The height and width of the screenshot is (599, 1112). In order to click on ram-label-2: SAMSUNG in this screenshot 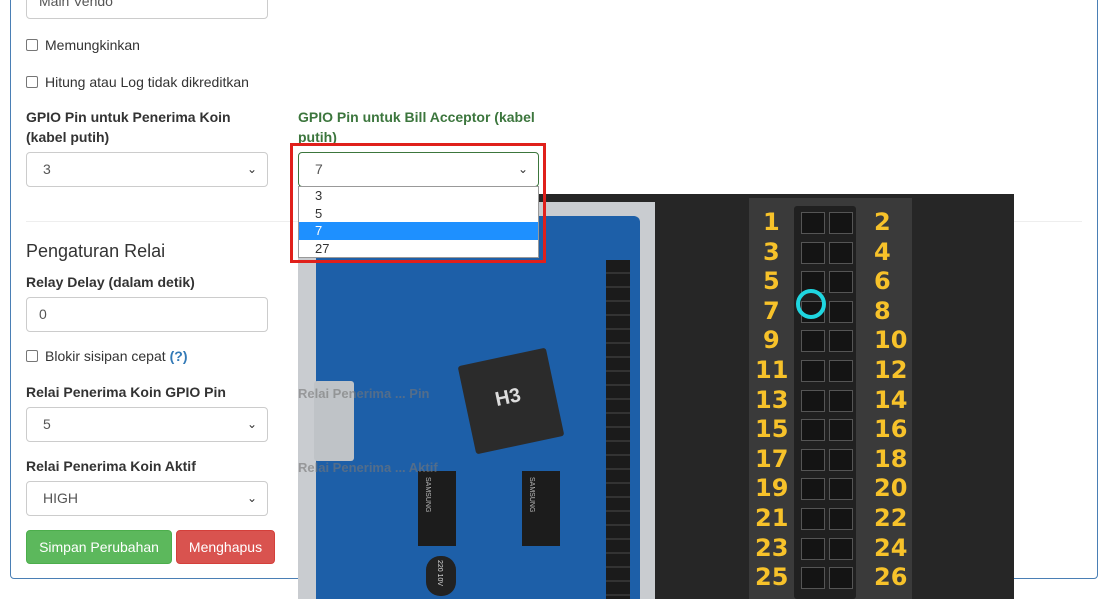, I will do `click(531, 495)`.